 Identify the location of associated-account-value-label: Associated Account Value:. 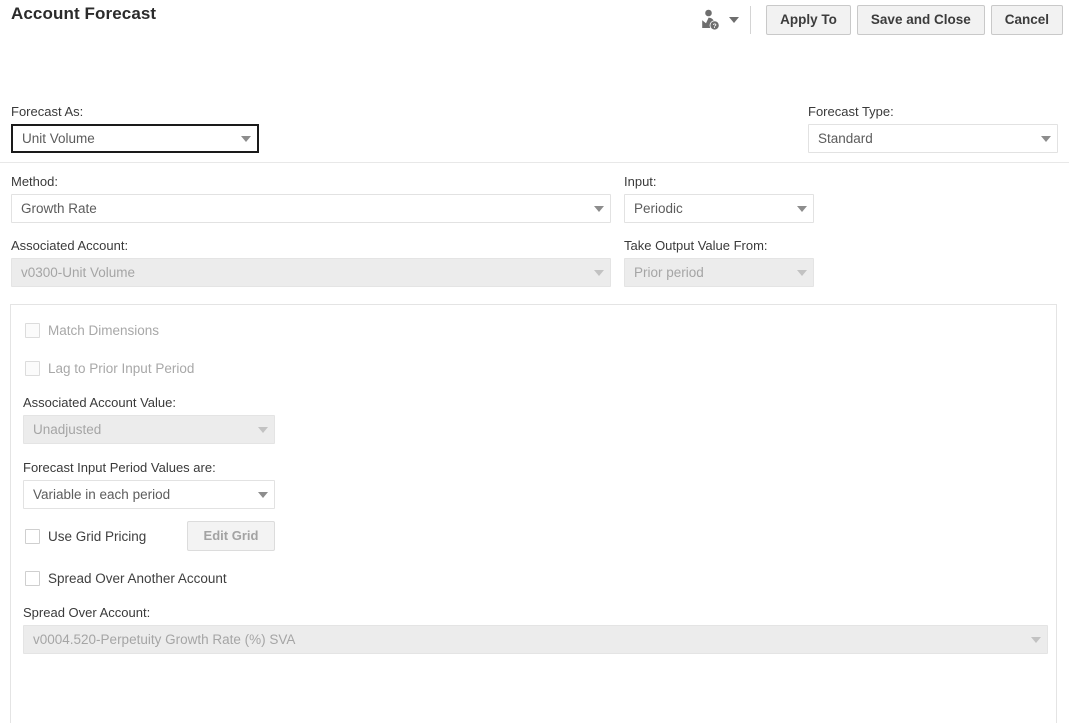
(99, 402).